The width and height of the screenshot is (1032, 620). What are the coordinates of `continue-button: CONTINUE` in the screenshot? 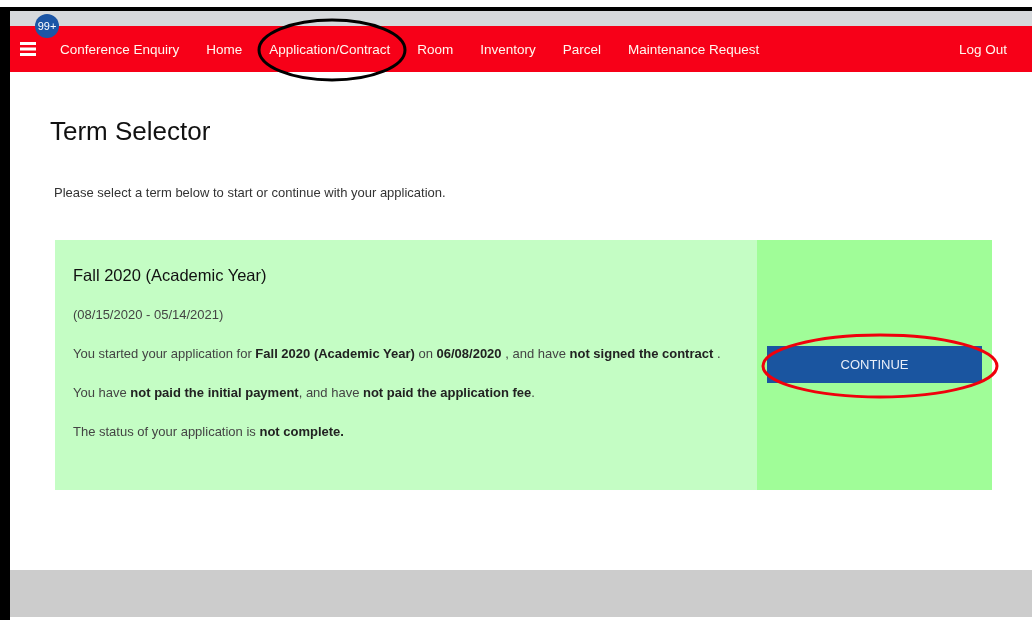 It's located at (874, 364).